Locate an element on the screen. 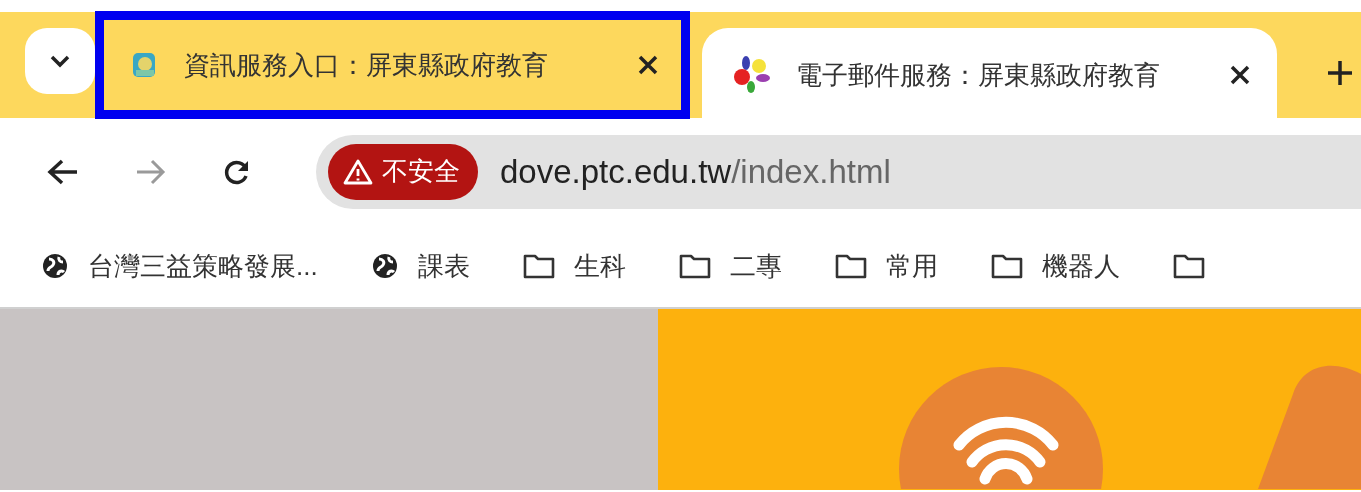  url-text: dove.ptc.edu.tw/index.html is located at coordinates (695, 171).